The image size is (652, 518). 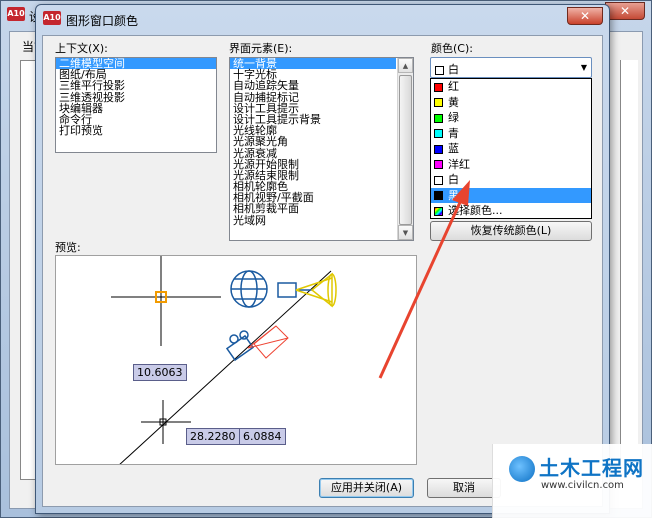 I want to click on scroll-down-arrow-icon: ▼, so click(x=405, y=232).